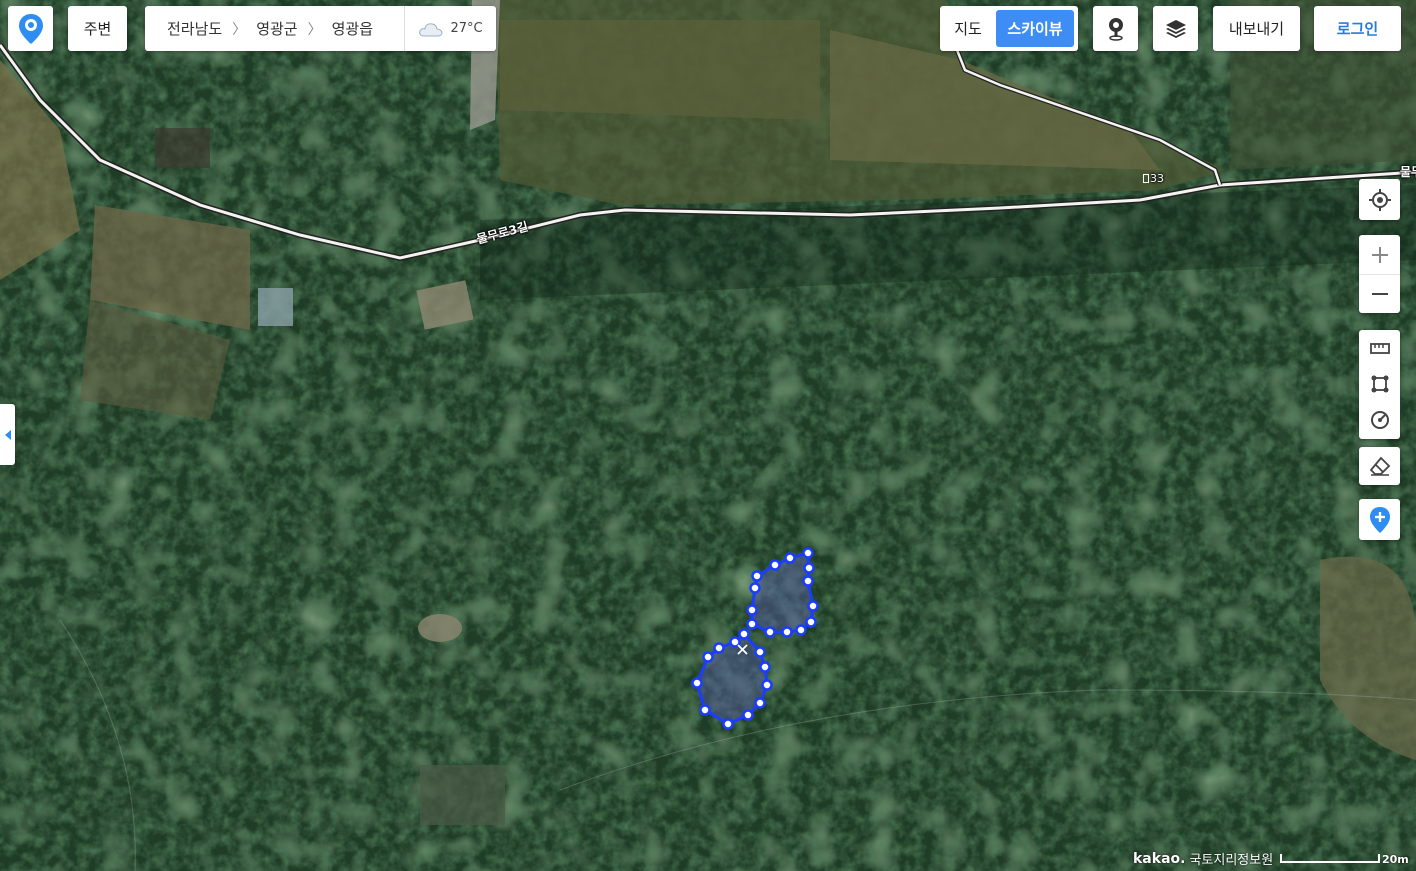  What do you see at coordinates (1395, 859) in the screenshot?
I see `scale-label: 20m` at bounding box center [1395, 859].